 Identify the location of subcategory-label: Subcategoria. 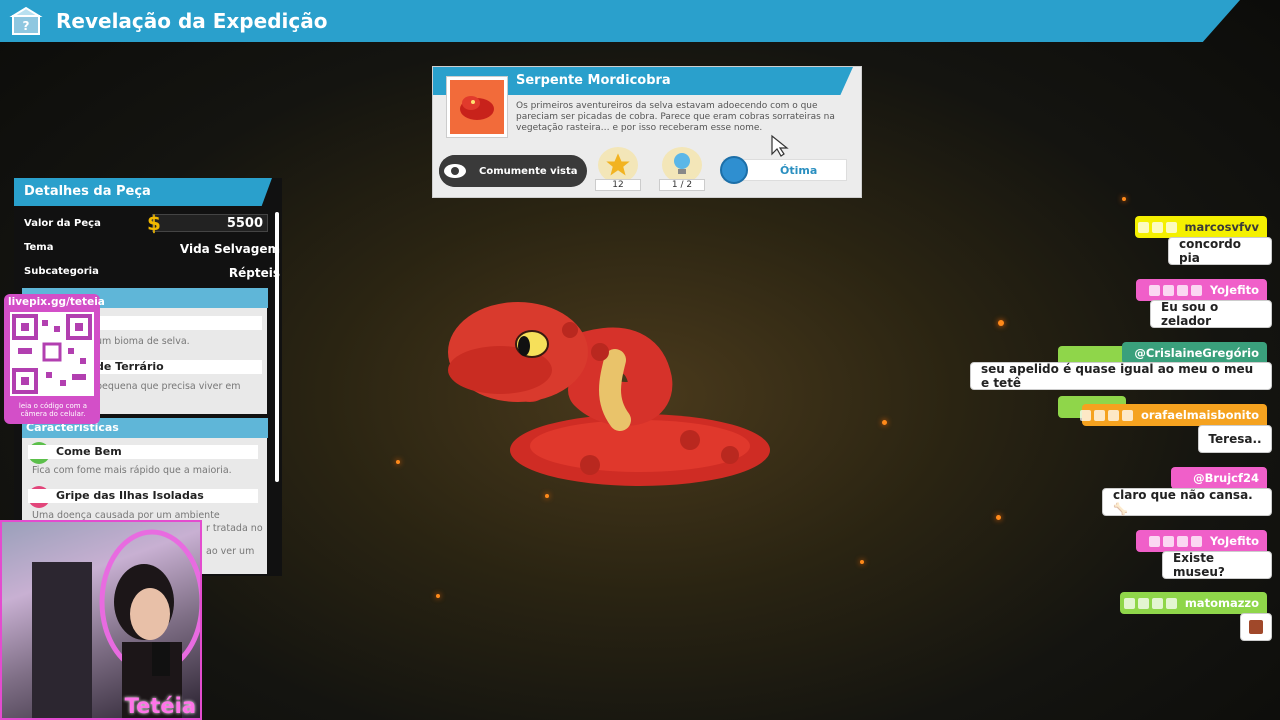
(61, 271).